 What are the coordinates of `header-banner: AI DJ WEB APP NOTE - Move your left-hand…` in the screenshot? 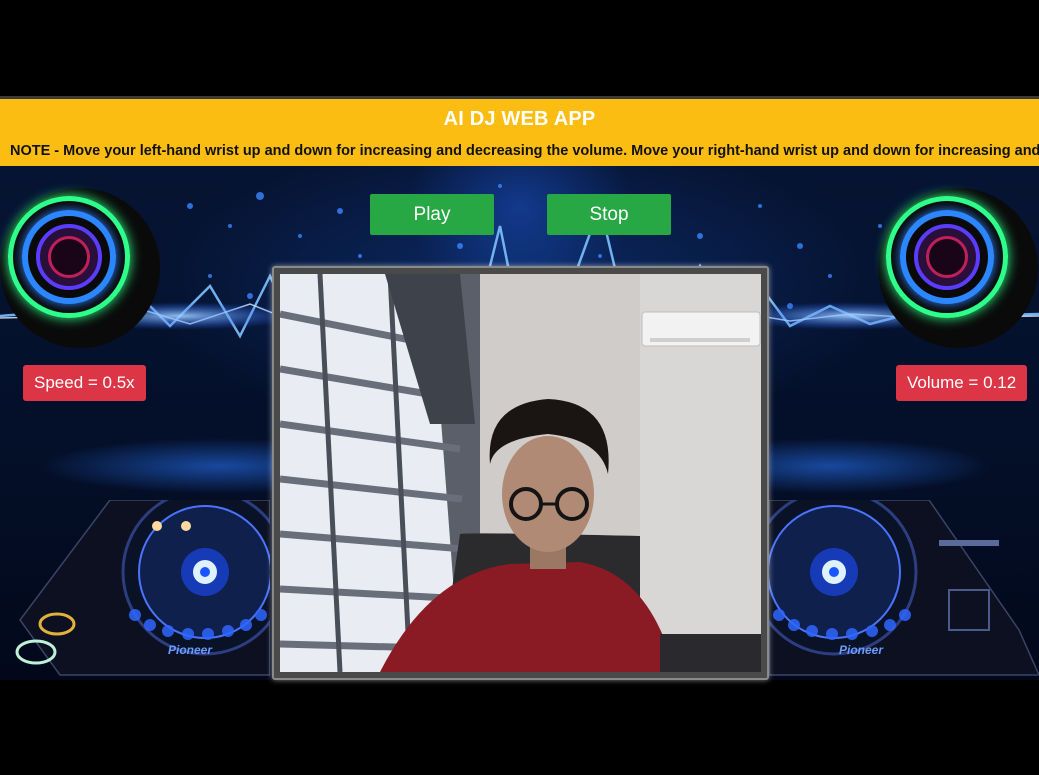 It's located at (519, 131).